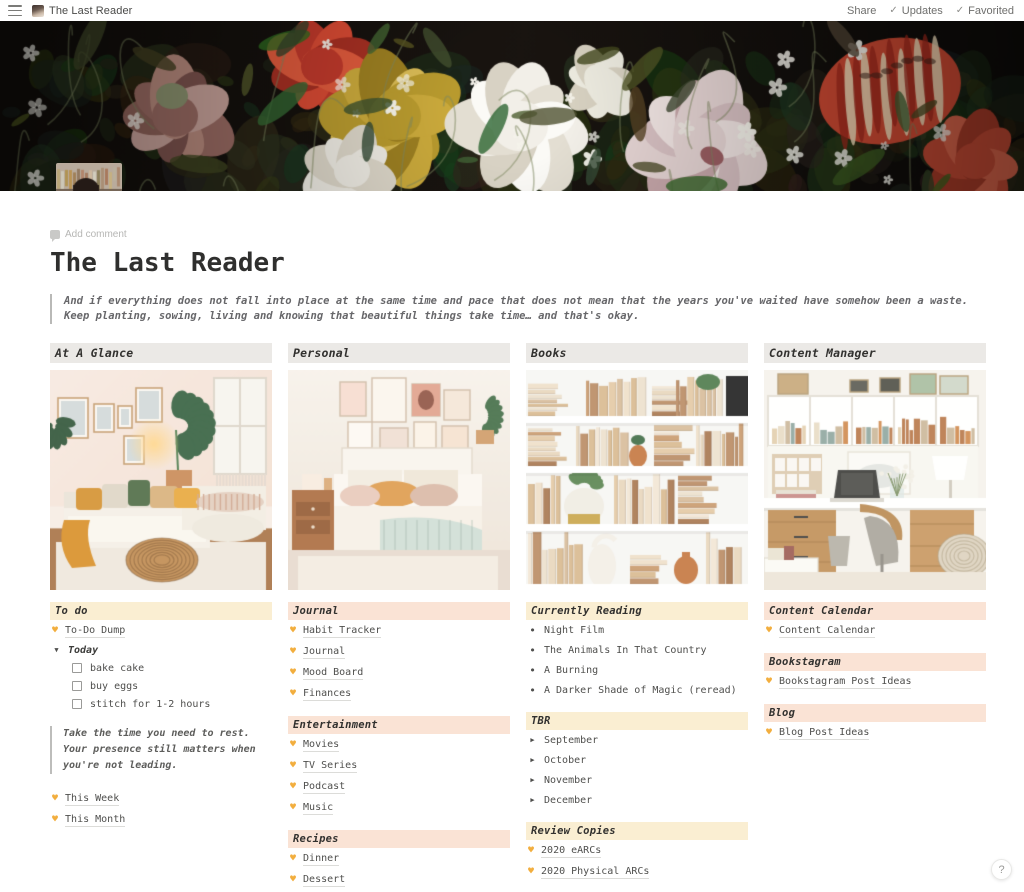 This screenshot has height=892, width=1024. I want to click on list-item-this-week: ♥ This Week, so click(161, 798).